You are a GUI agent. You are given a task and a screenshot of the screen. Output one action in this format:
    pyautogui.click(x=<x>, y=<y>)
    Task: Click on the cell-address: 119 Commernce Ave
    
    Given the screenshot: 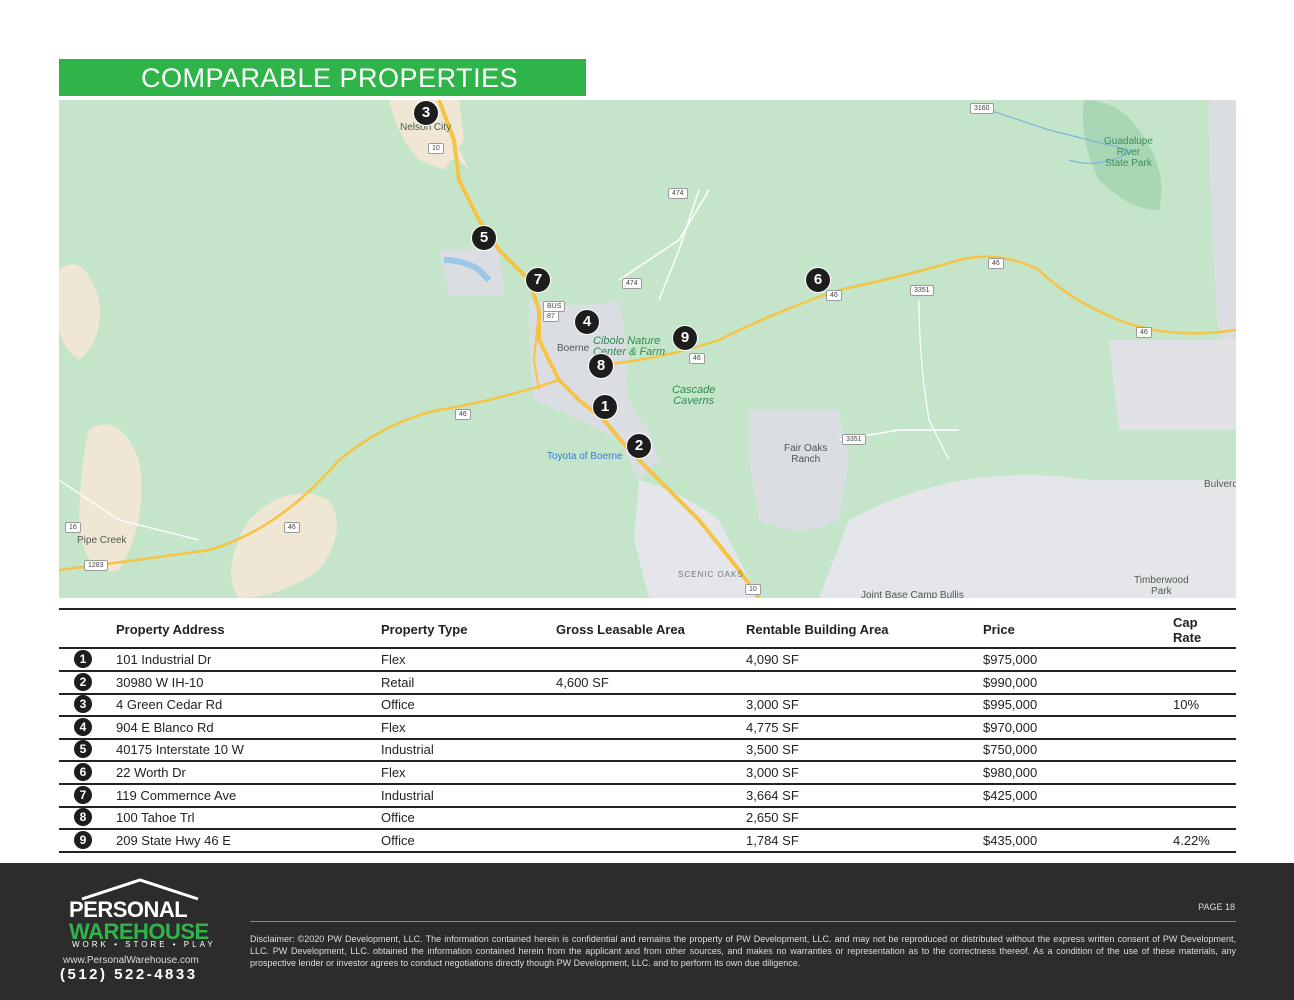 What is the action you would take?
    pyautogui.click(x=176, y=795)
    